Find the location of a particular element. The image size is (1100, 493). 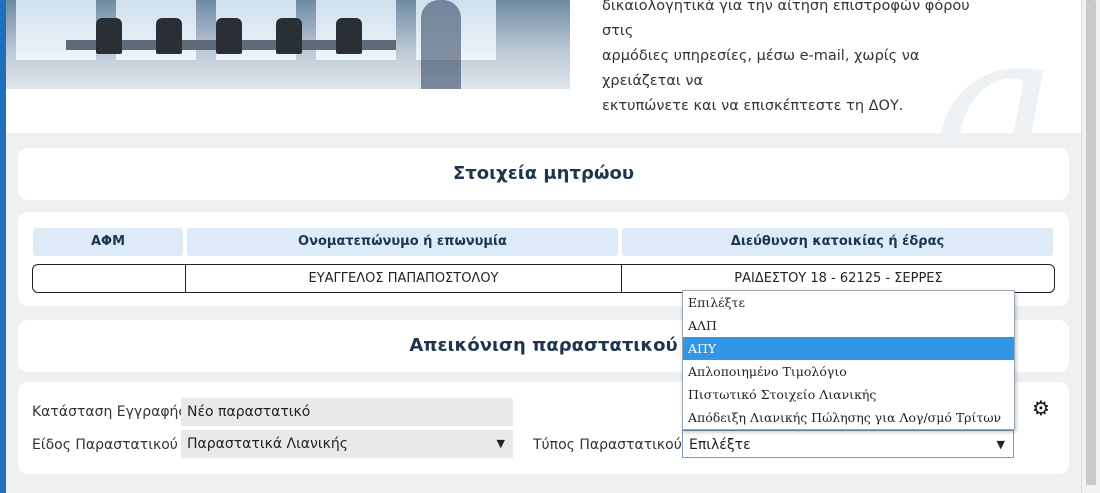

doc-kind-value: Παραστατικά Λιανικής is located at coordinates (267, 444).